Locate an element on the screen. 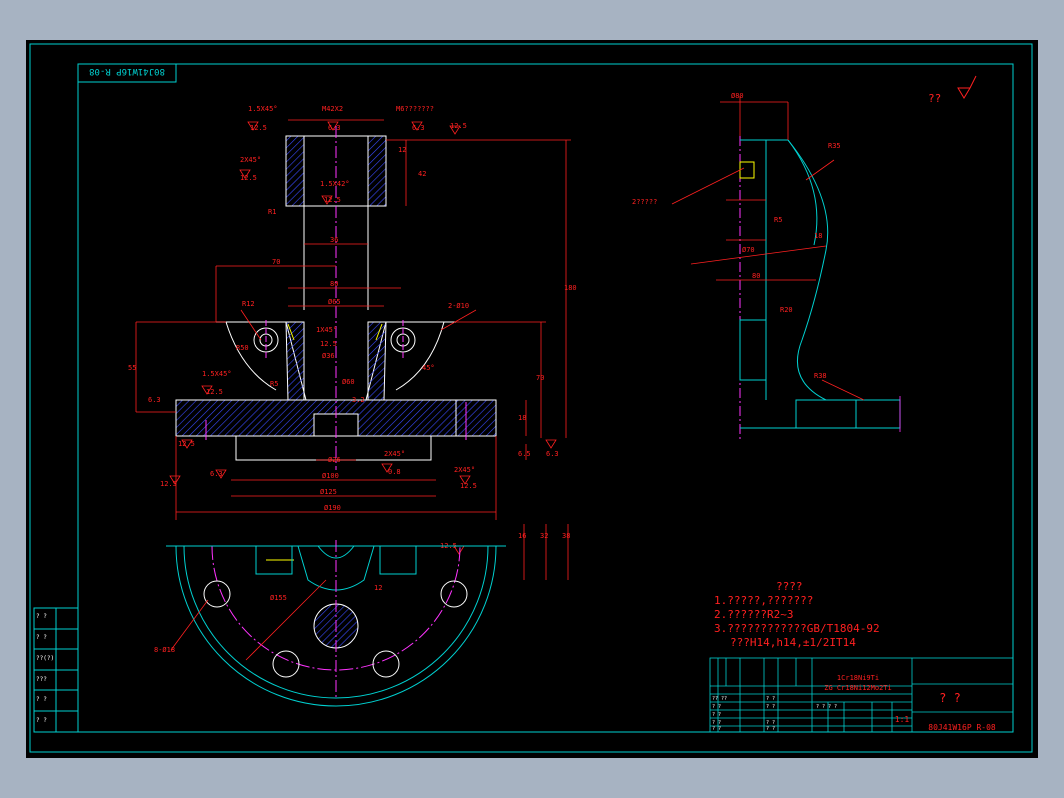 The height and width of the screenshot is (798, 1064). dim-60: Ø60 is located at coordinates (348, 382).